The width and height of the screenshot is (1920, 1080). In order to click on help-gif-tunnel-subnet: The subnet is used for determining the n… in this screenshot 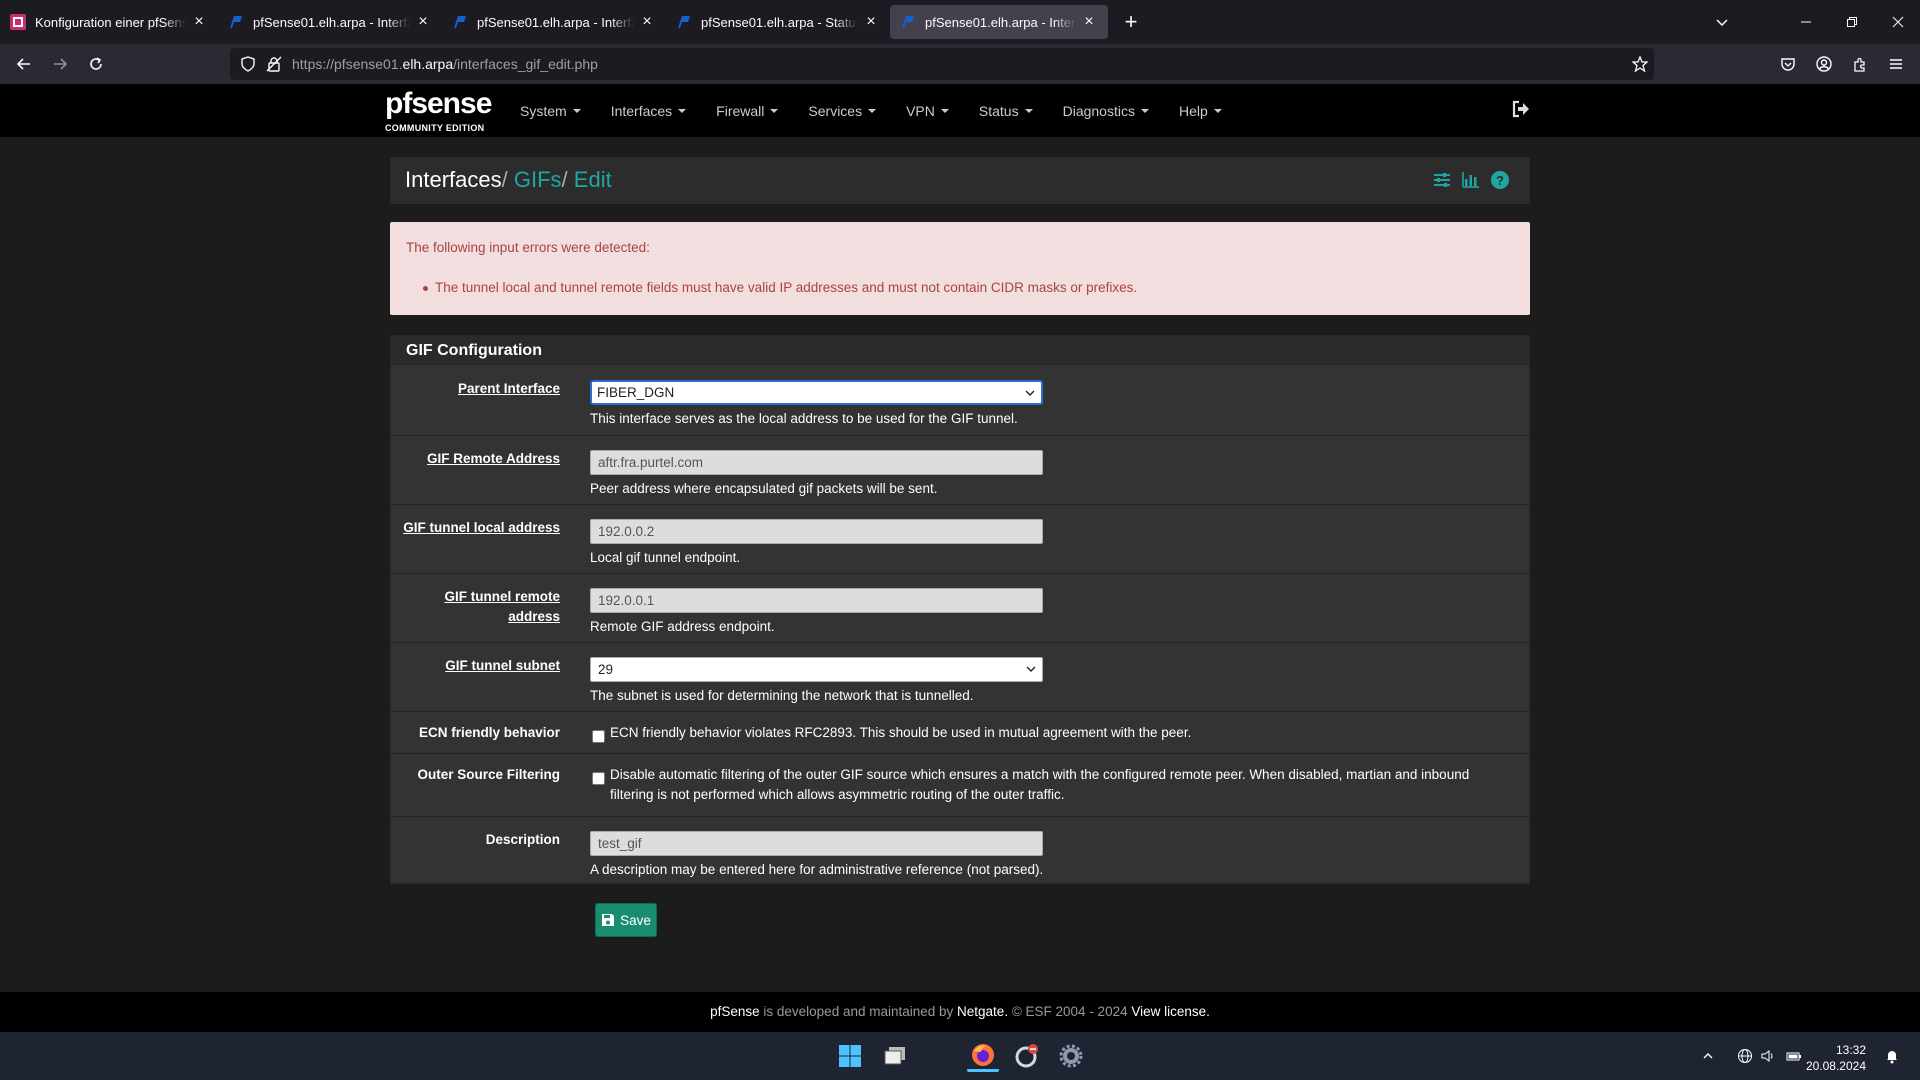, I will do `click(782, 695)`.